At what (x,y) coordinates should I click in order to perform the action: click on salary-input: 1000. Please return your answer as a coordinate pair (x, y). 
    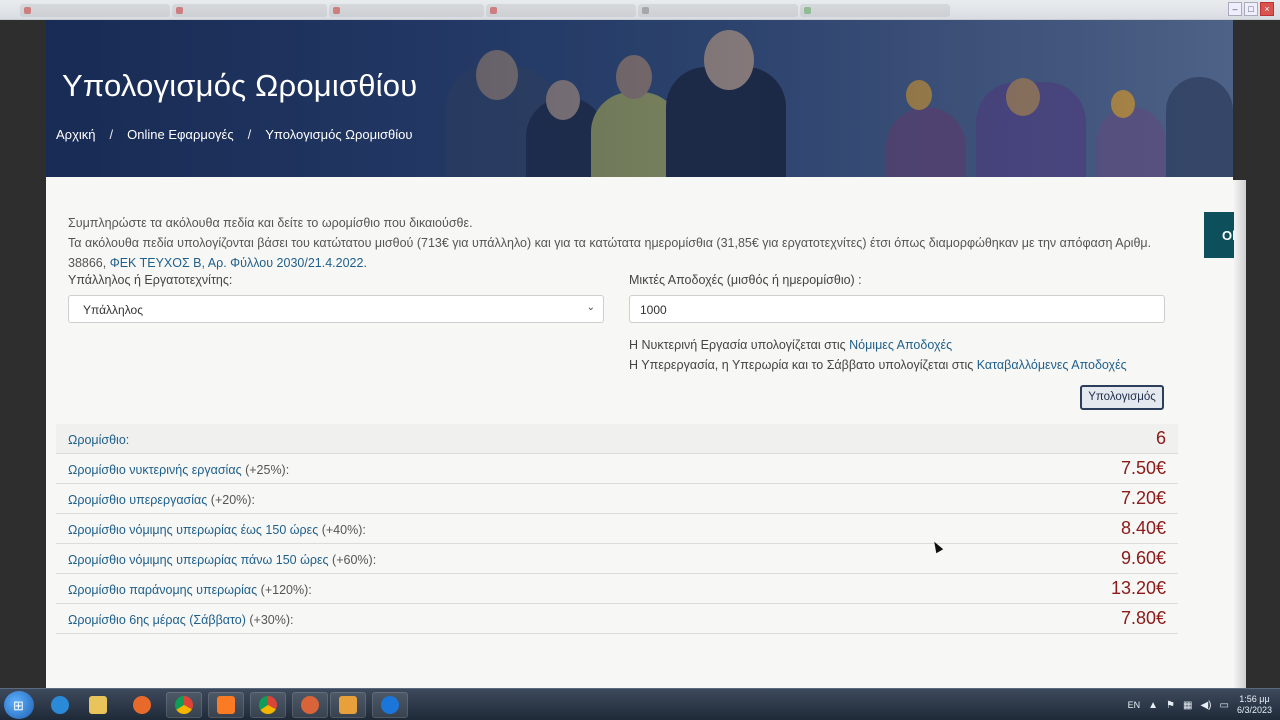
    Looking at the image, I should click on (897, 309).